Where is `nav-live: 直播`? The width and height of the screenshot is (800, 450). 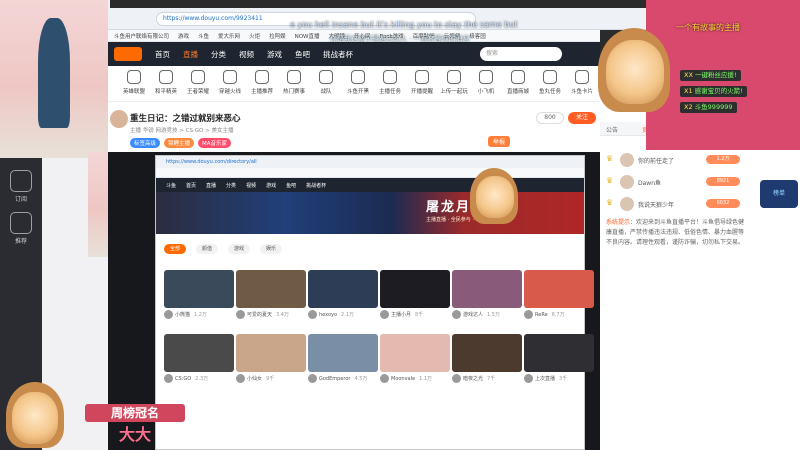 nav-live: 直播 is located at coordinates (190, 54).